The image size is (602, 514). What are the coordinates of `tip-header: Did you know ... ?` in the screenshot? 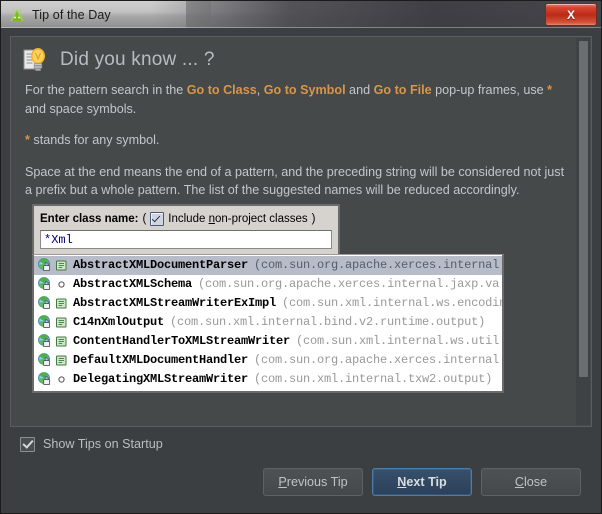 It's located at (301, 57).